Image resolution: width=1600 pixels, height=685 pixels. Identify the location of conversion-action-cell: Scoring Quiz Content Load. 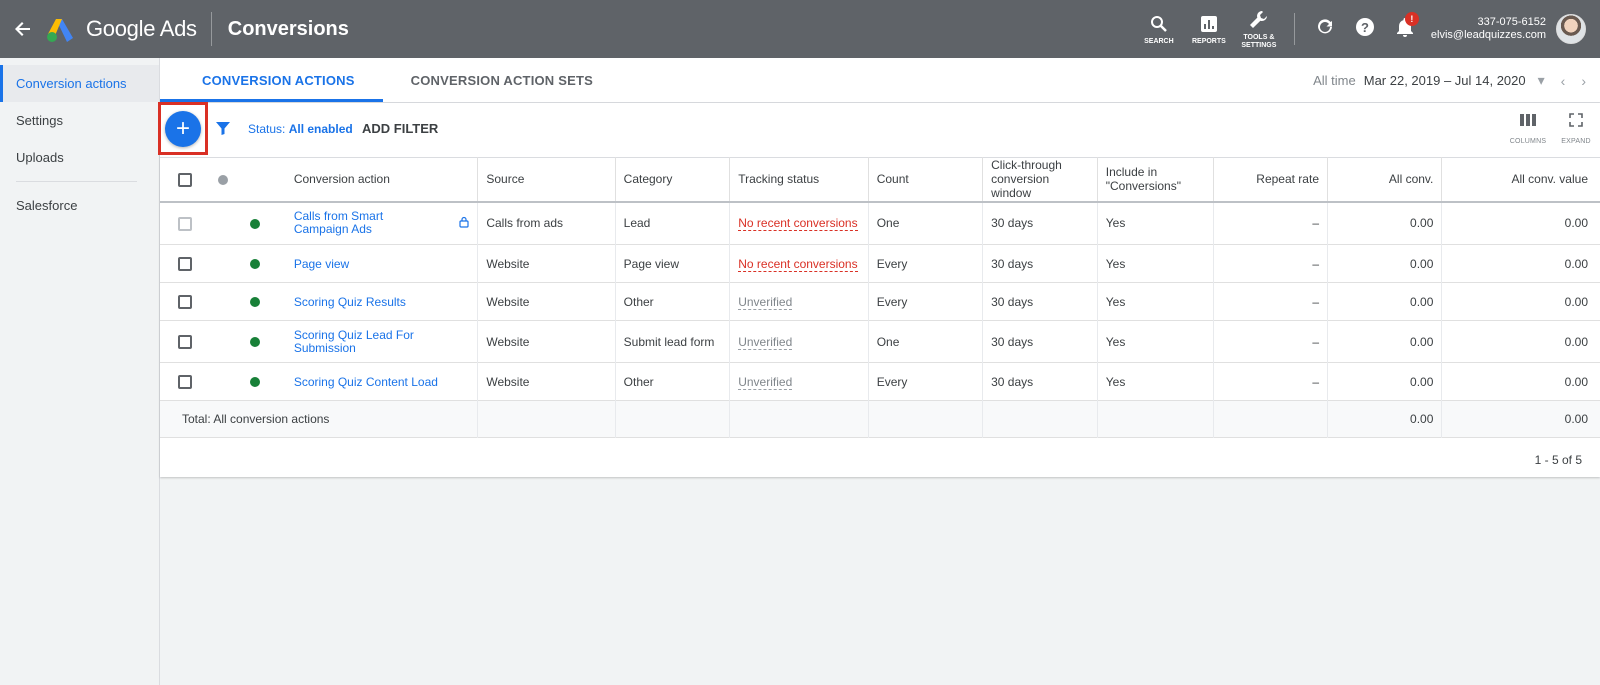
(382, 381).